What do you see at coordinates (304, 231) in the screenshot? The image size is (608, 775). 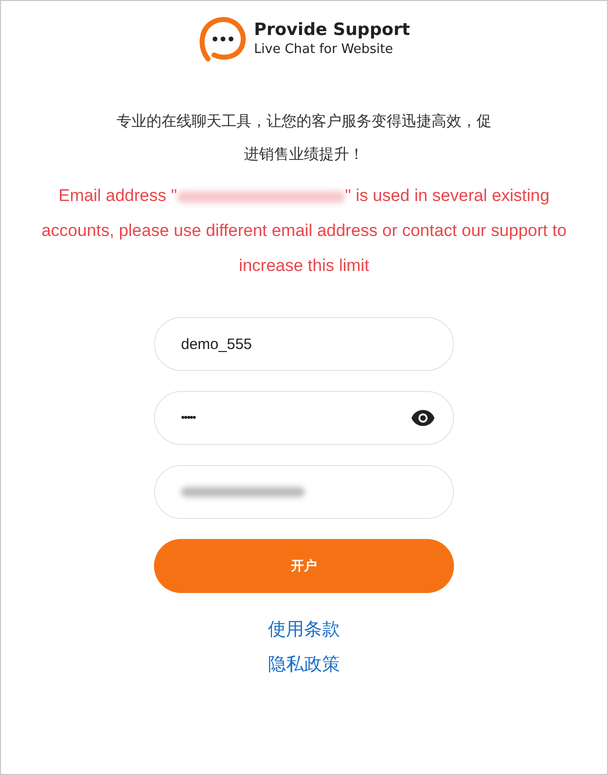 I see `error-message: Email address " " is used in several existing accounts, please use different email address or contact our support to increase this limit` at bounding box center [304, 231].